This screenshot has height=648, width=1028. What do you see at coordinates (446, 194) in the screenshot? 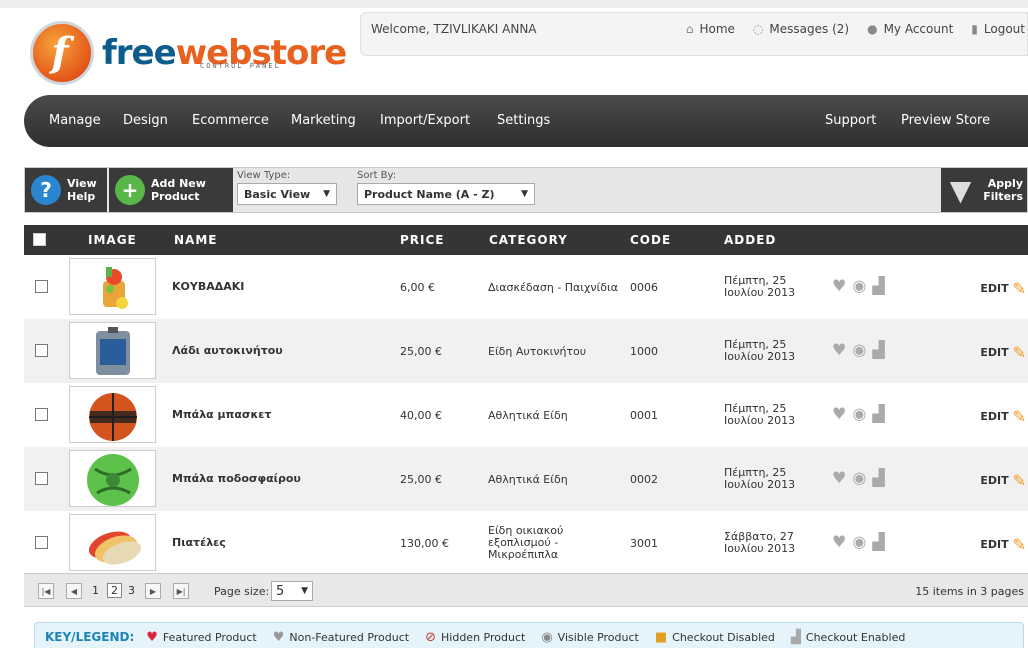
I see `sort-by-select: Product Name (A - Z) ▼` at bounding box center [446, 194].